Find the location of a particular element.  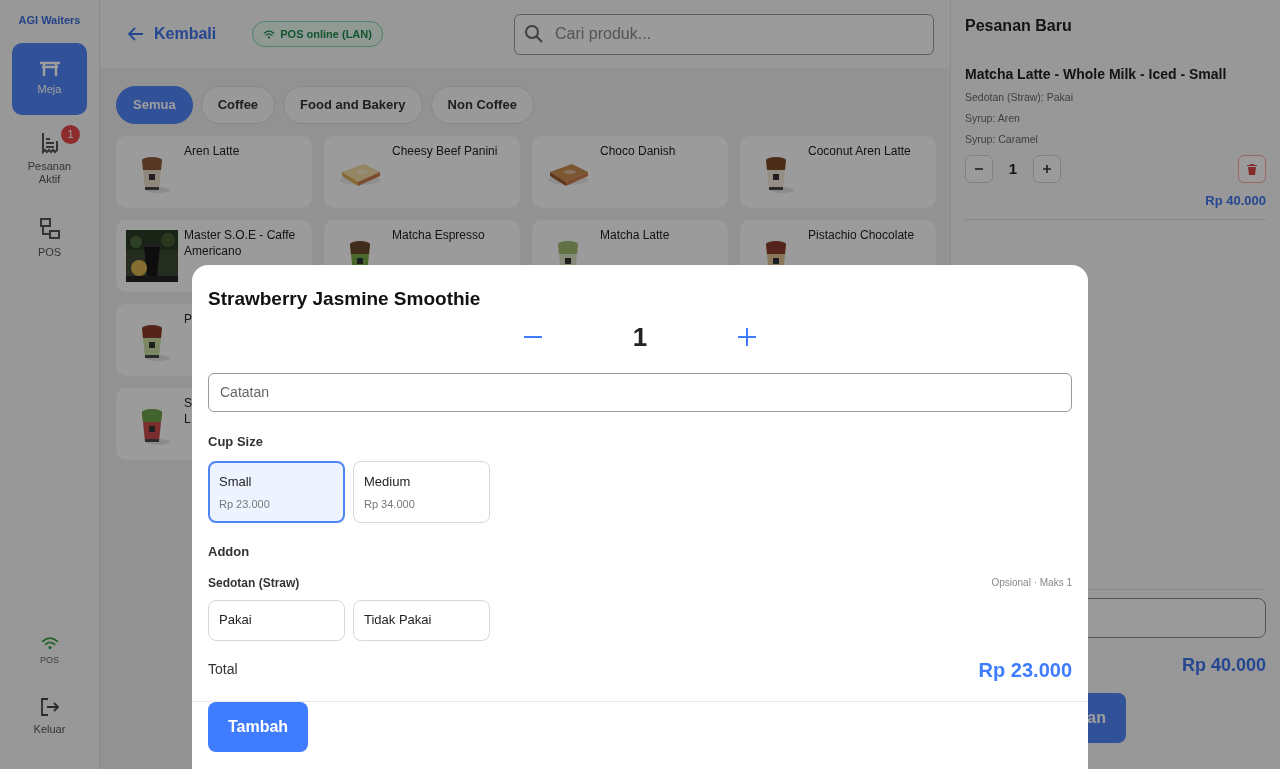

order-item-detail: Syrup: Aren is located at coordinates (993, 118).